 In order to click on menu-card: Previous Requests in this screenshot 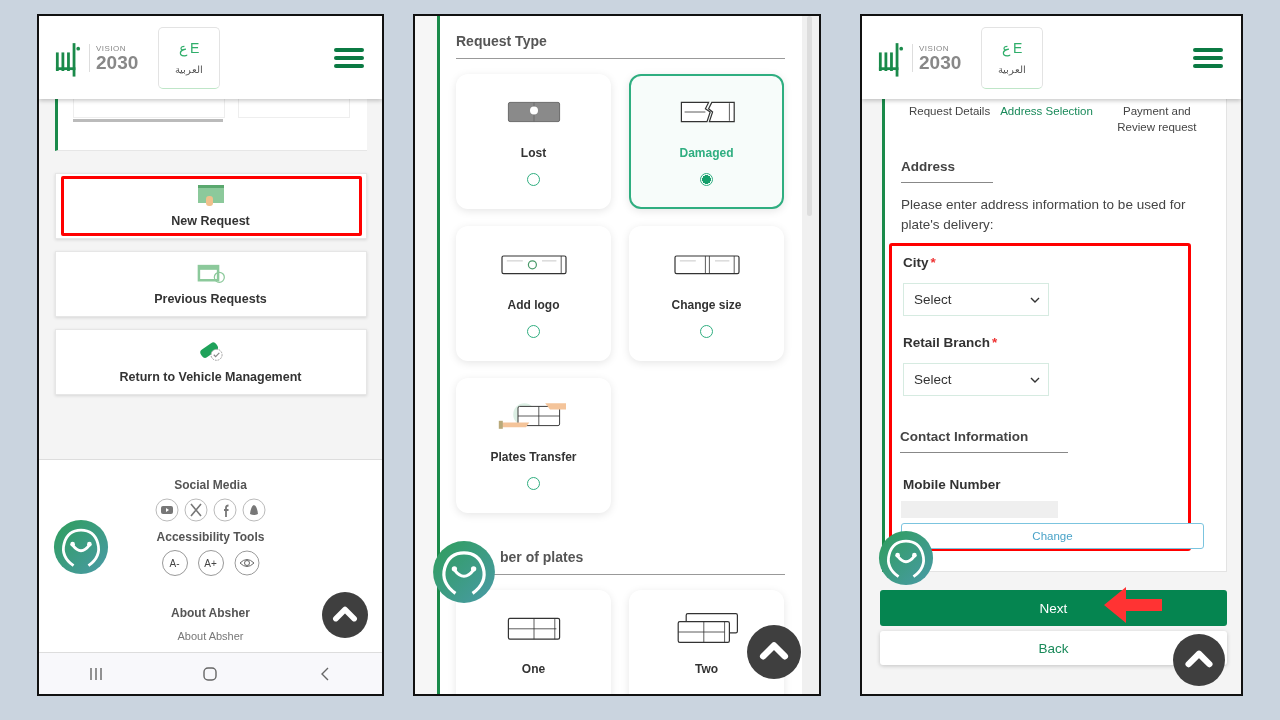, I will do `click(210, 284)`.